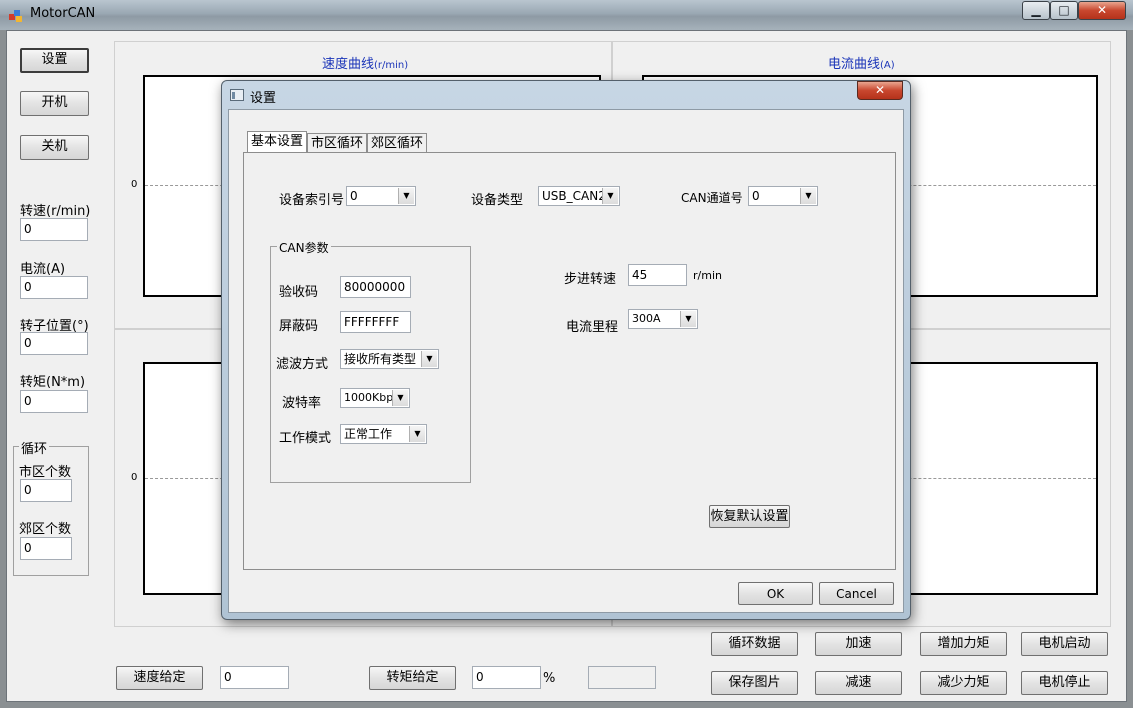 The width and height of the screenshot is (1133, 708). What do you see at coordinates (54, 343) in the screenshot?
I see `rotor-position-field: 0` at bounding box center [54, 343].